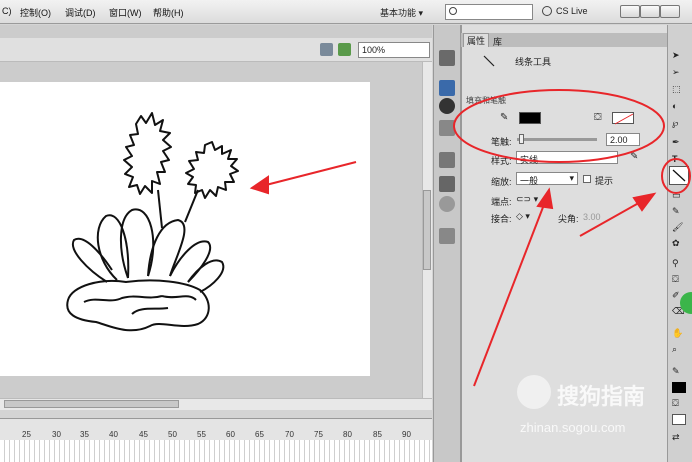  What do you see at coordinates (601, 396) in the screenshot?
I see `watermark-text: 搜狗指南` at bounding box center [601, 396].